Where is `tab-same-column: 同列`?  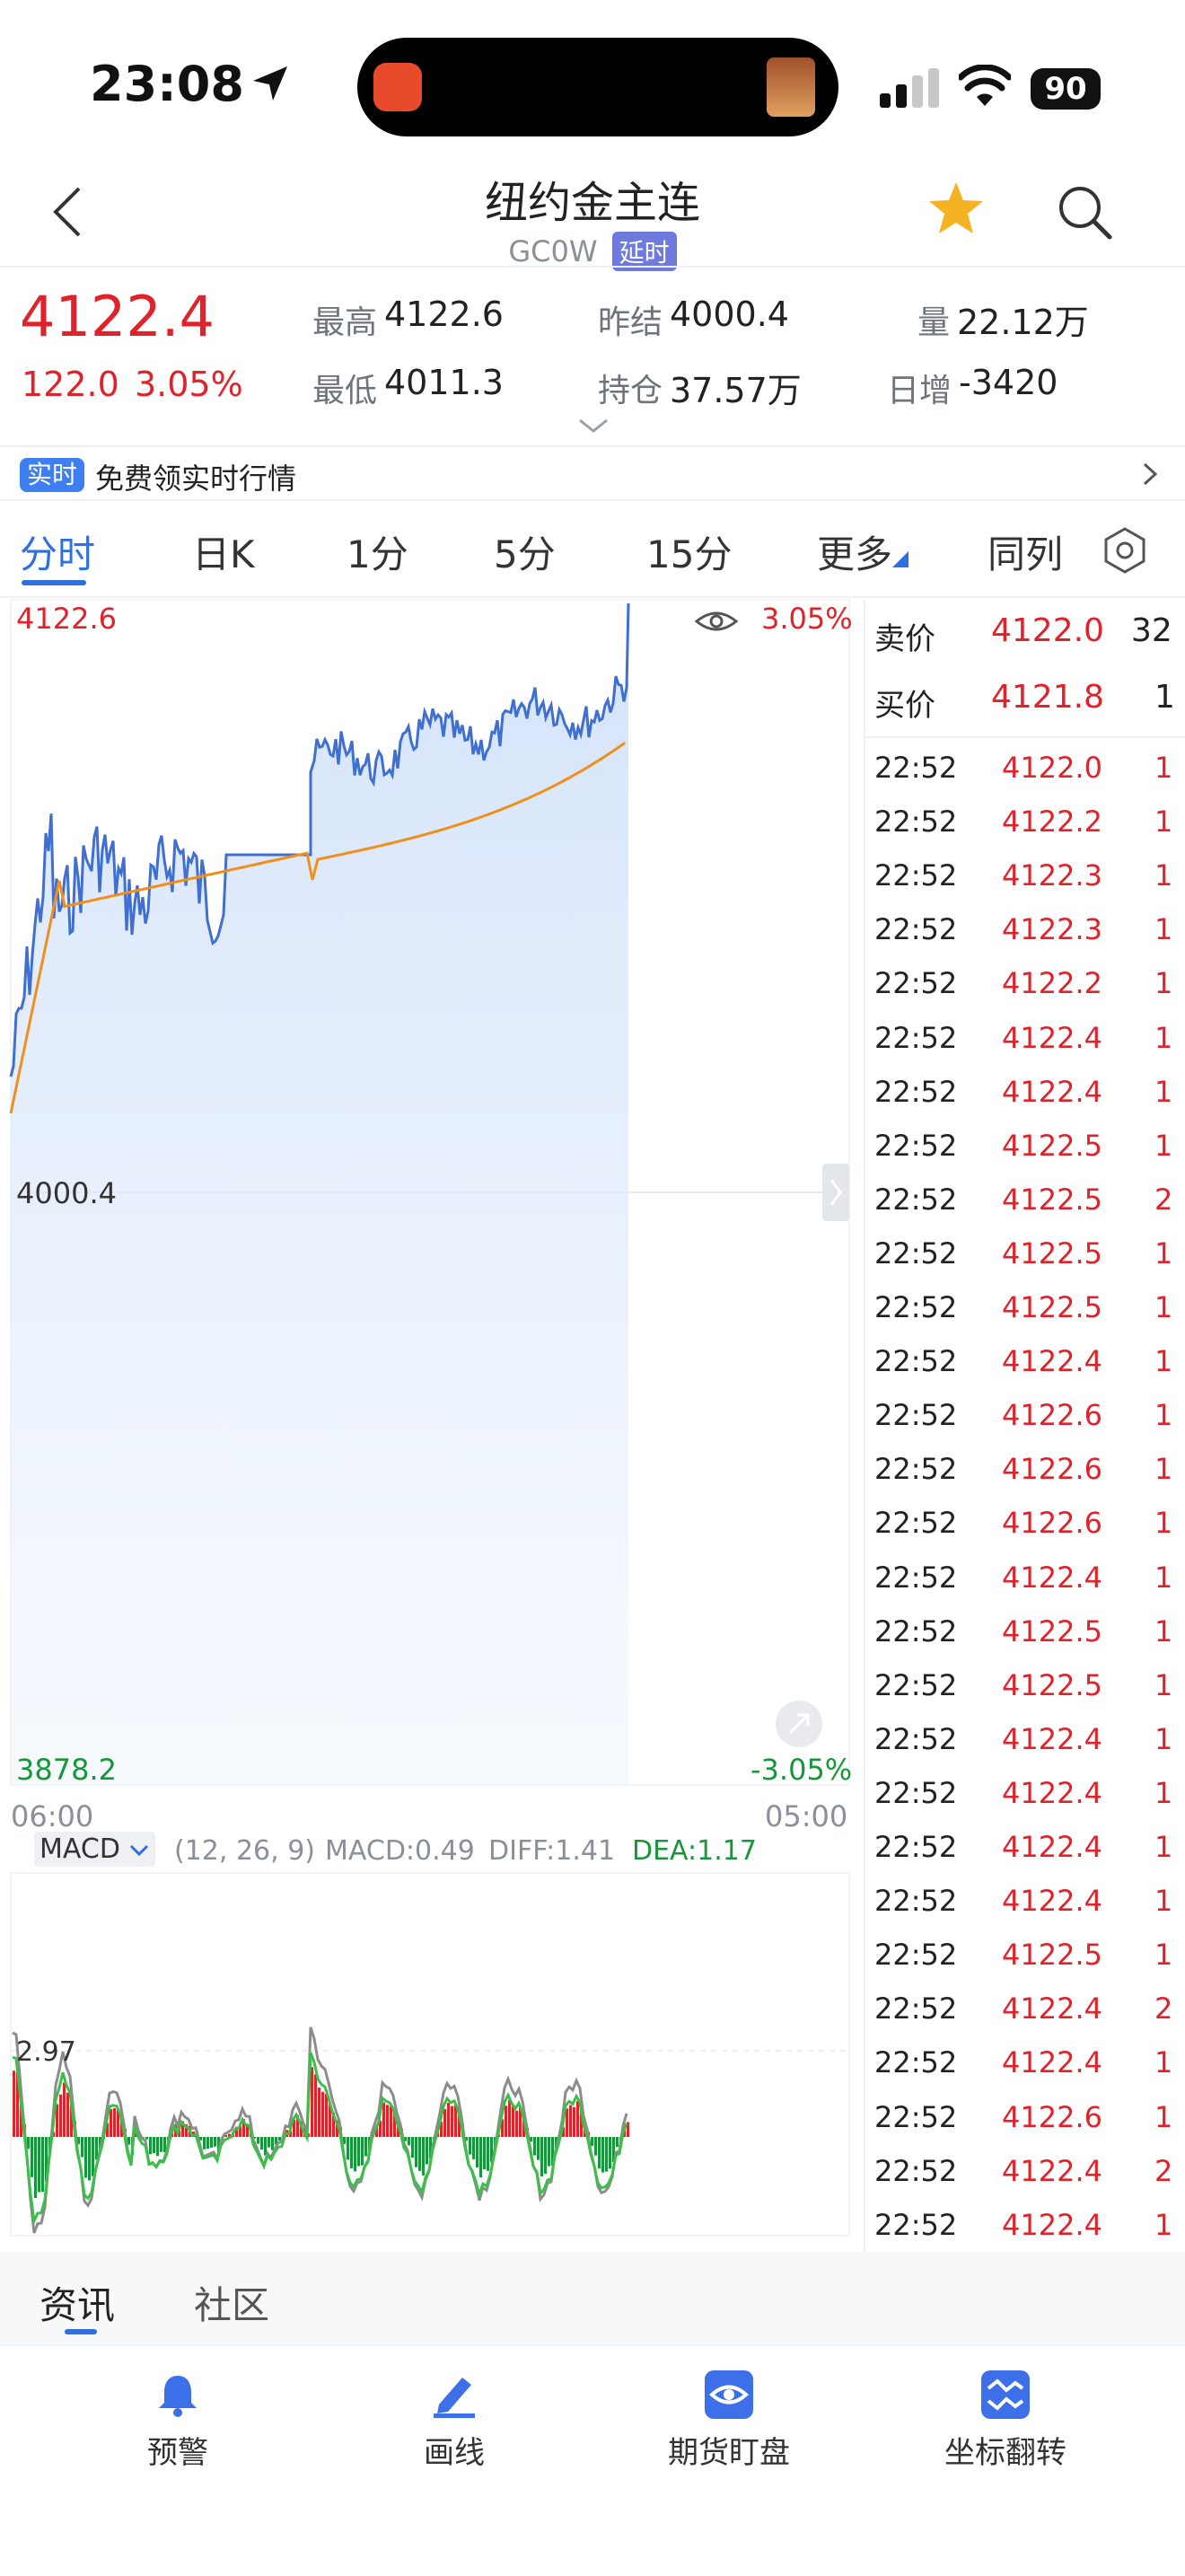
tab-same-column: 同列 is located at coordinates (1025, 551).